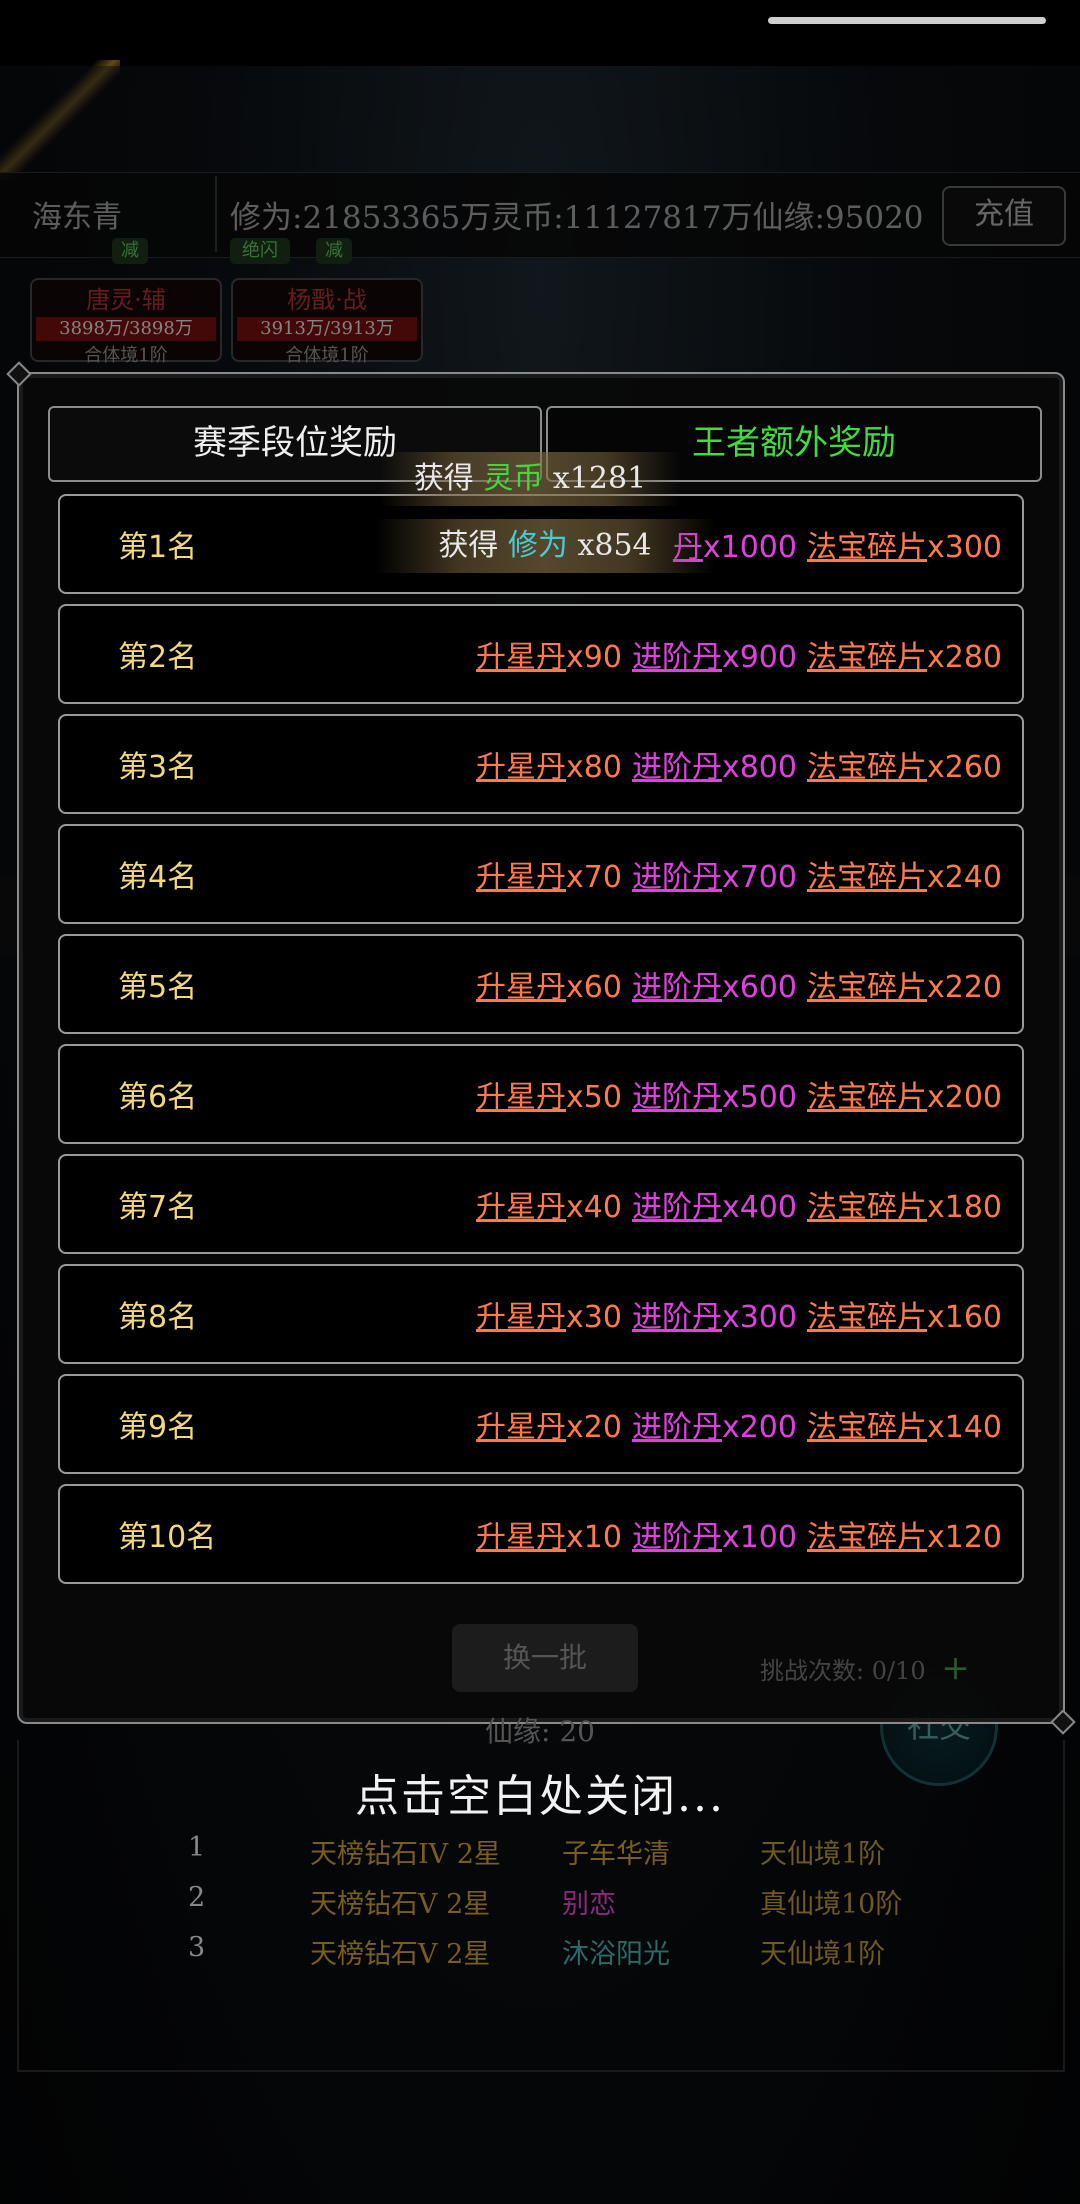 This screenshot has height=2204, width=1080. What do you see at coordinates (540, 33) in the screenshot?
I see `status-bar` at bounding box center [540, 33].